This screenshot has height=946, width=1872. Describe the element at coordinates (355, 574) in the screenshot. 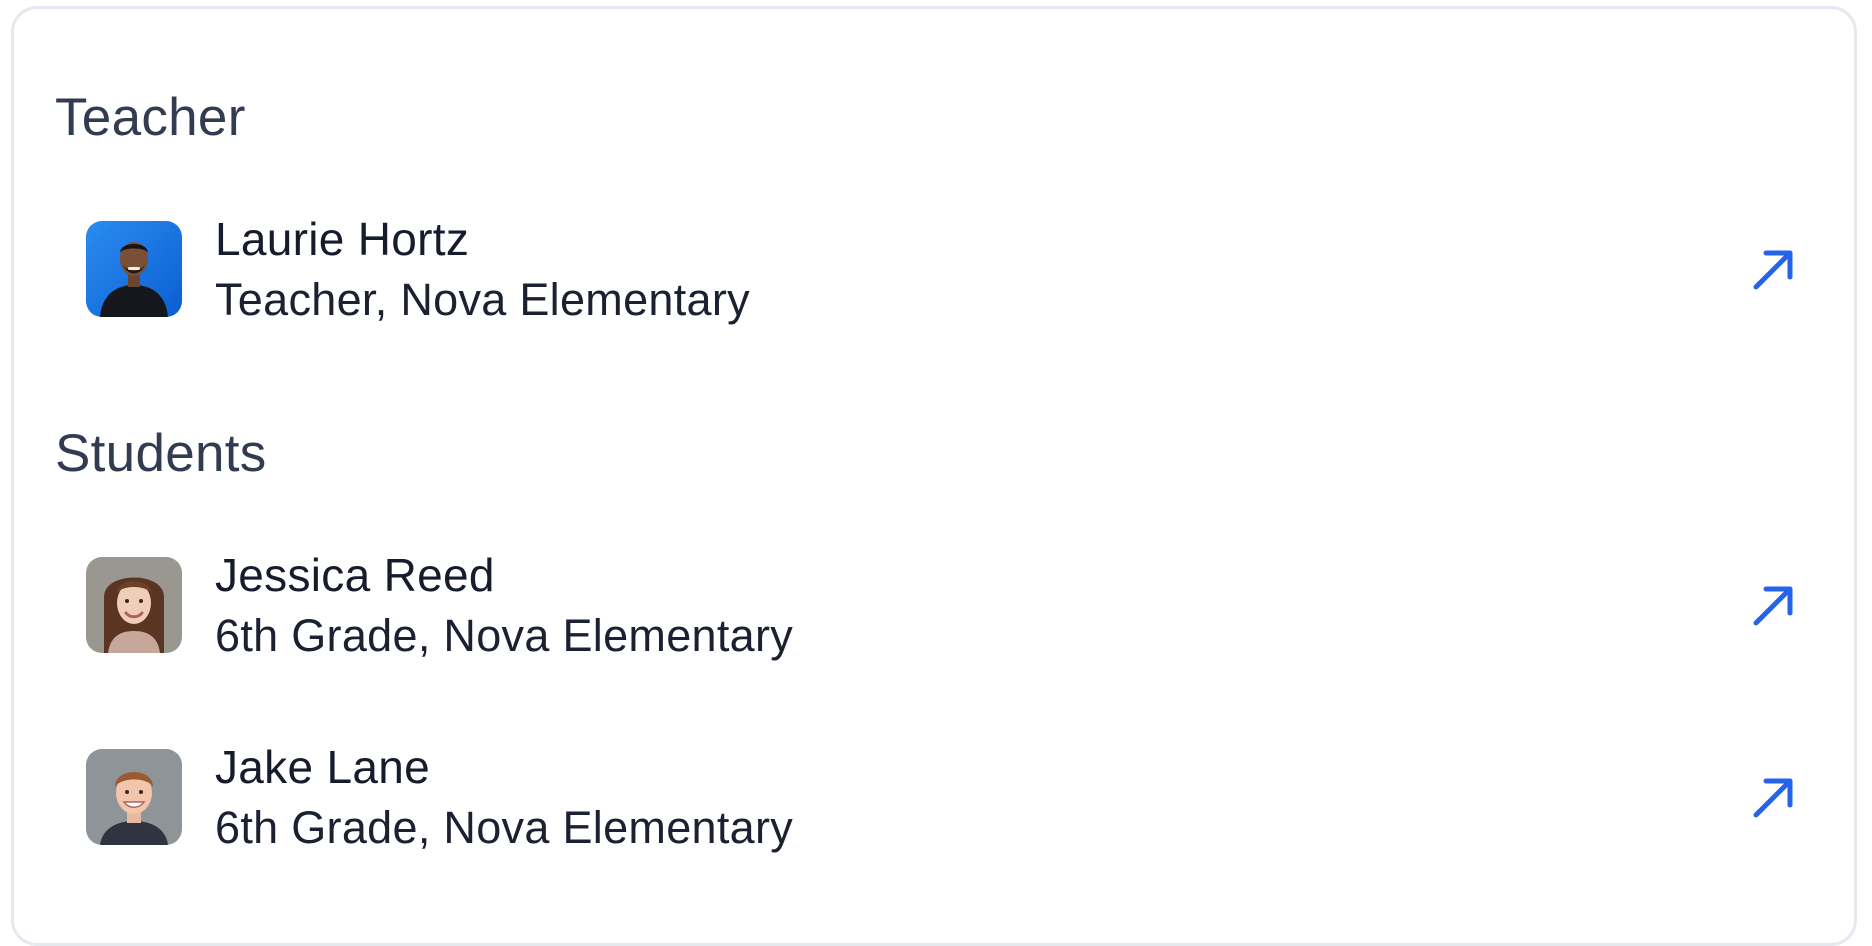

I see `person-name: Jessica Reed` at that location.